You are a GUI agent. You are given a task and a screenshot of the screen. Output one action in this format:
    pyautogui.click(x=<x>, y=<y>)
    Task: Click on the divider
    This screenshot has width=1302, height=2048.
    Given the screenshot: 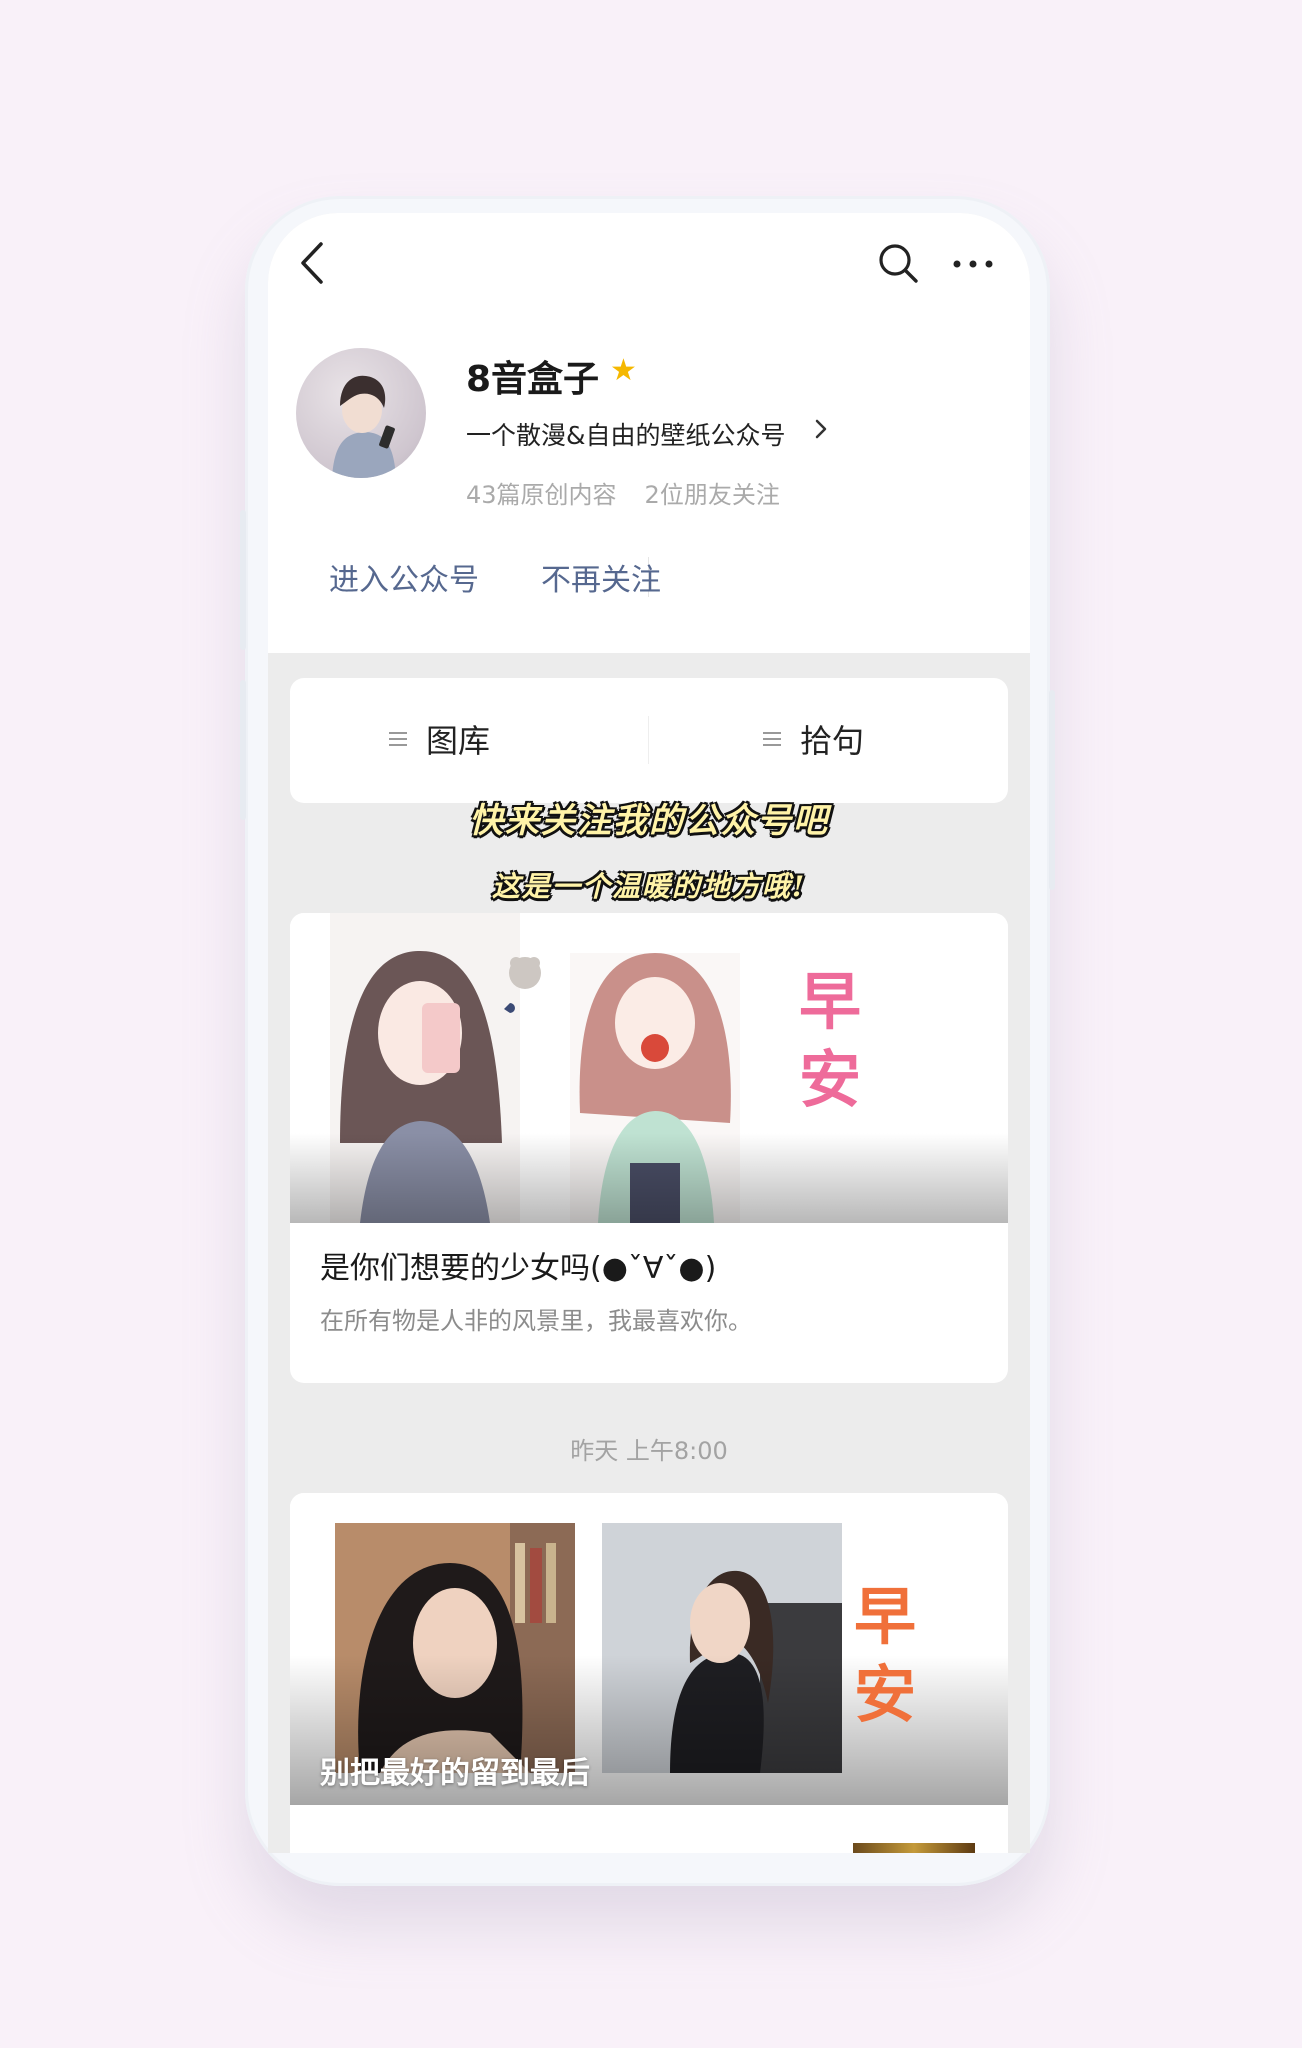 What is the action you would take?
    pyautogui.click(x=648, y=740)
    